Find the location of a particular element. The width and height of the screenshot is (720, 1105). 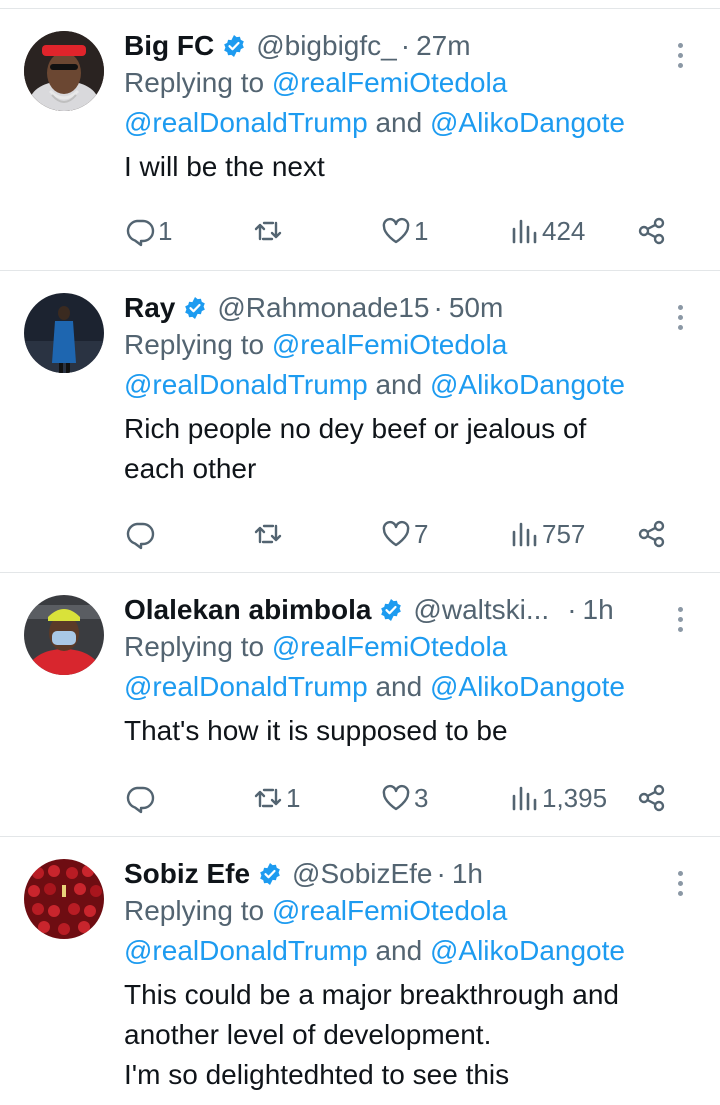

like-button: 3 is located at coordinates (404, 798).